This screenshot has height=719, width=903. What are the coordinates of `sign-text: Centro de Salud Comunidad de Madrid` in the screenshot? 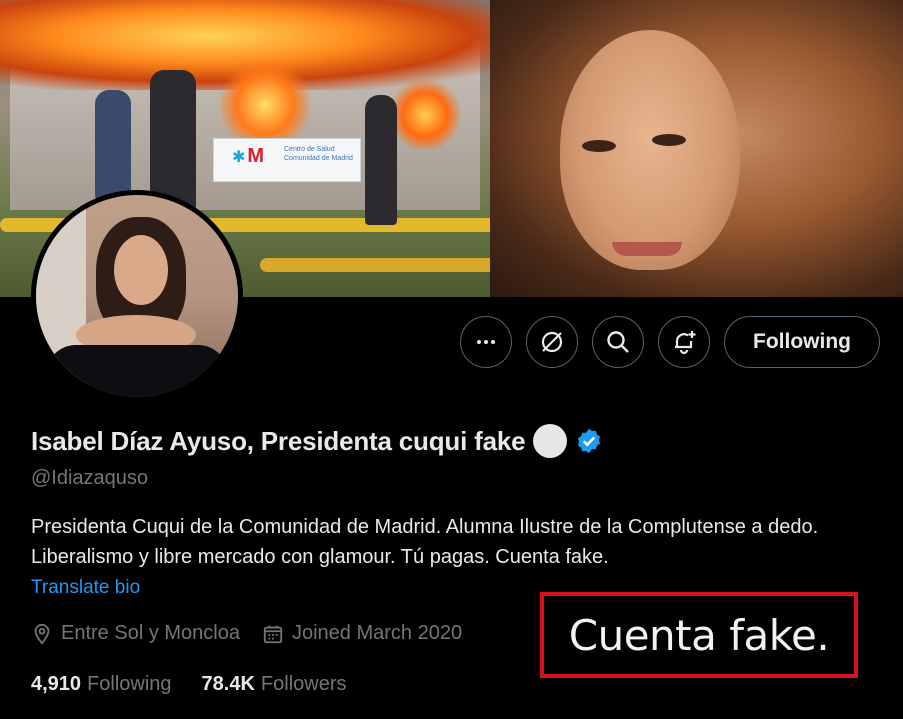 It's located at (318, 154).